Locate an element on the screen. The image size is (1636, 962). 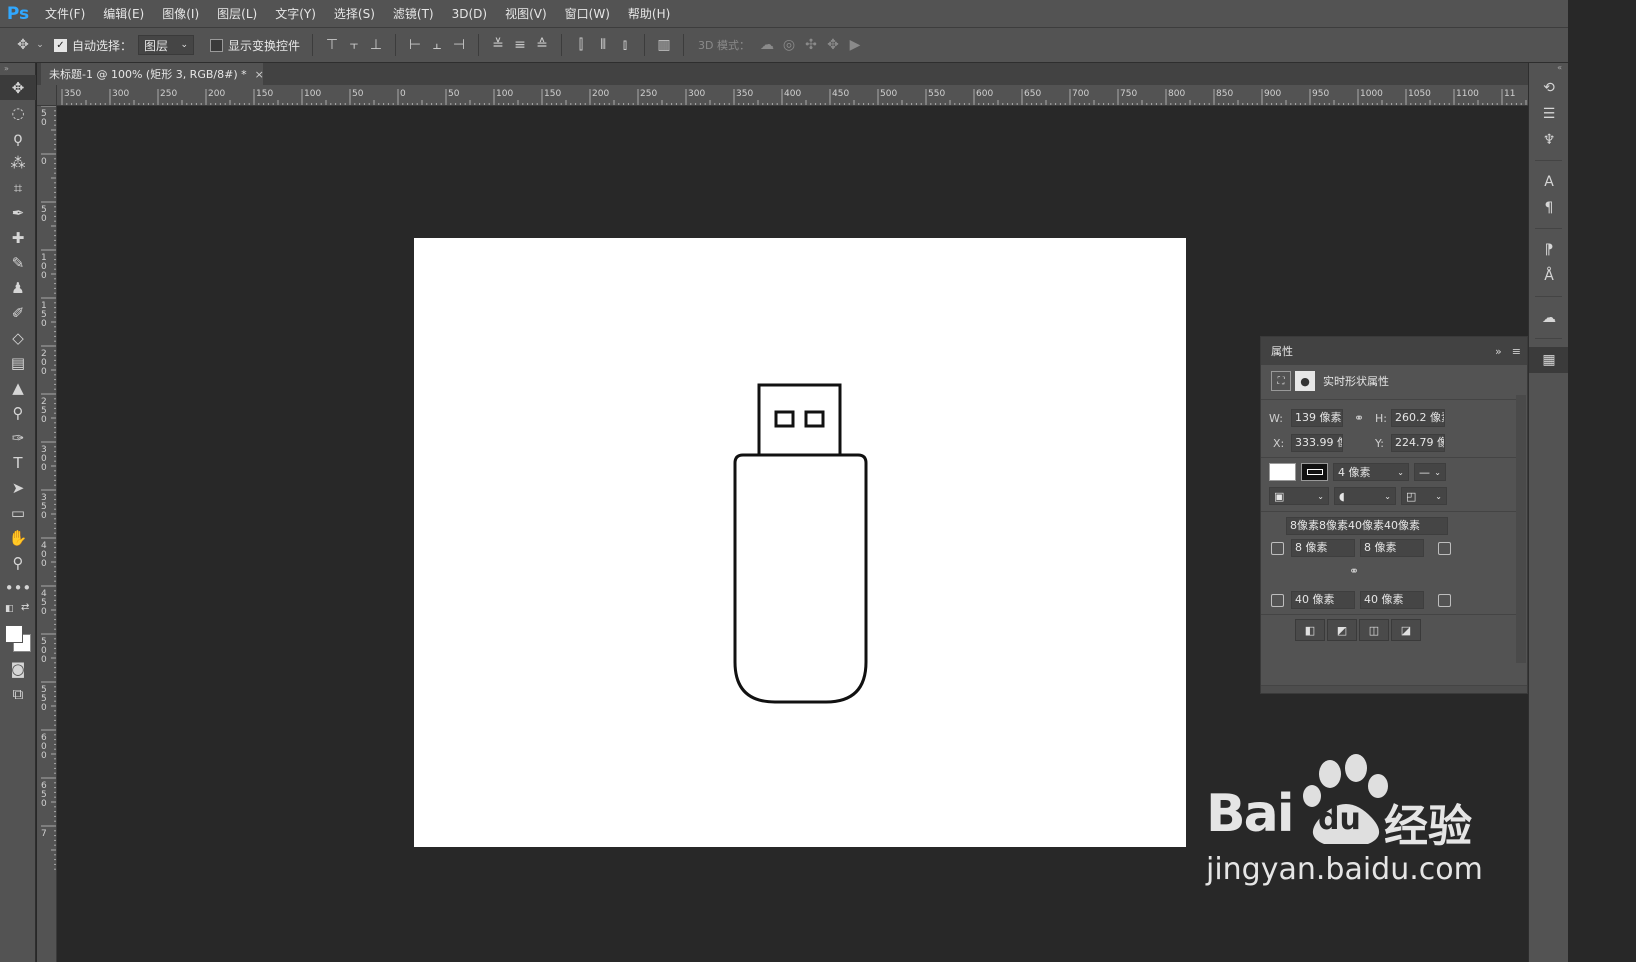
character-panel-icon: A is located at coordinates (1549, 182).